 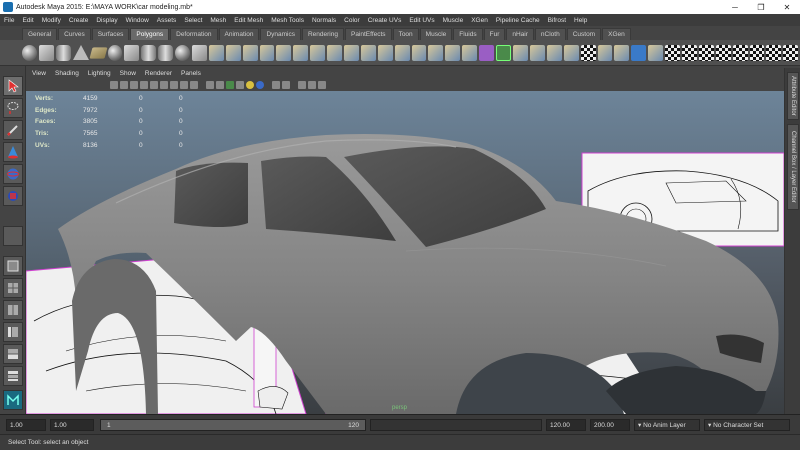 I want to click on offset-loop-icon, so click(x=453, y=52).